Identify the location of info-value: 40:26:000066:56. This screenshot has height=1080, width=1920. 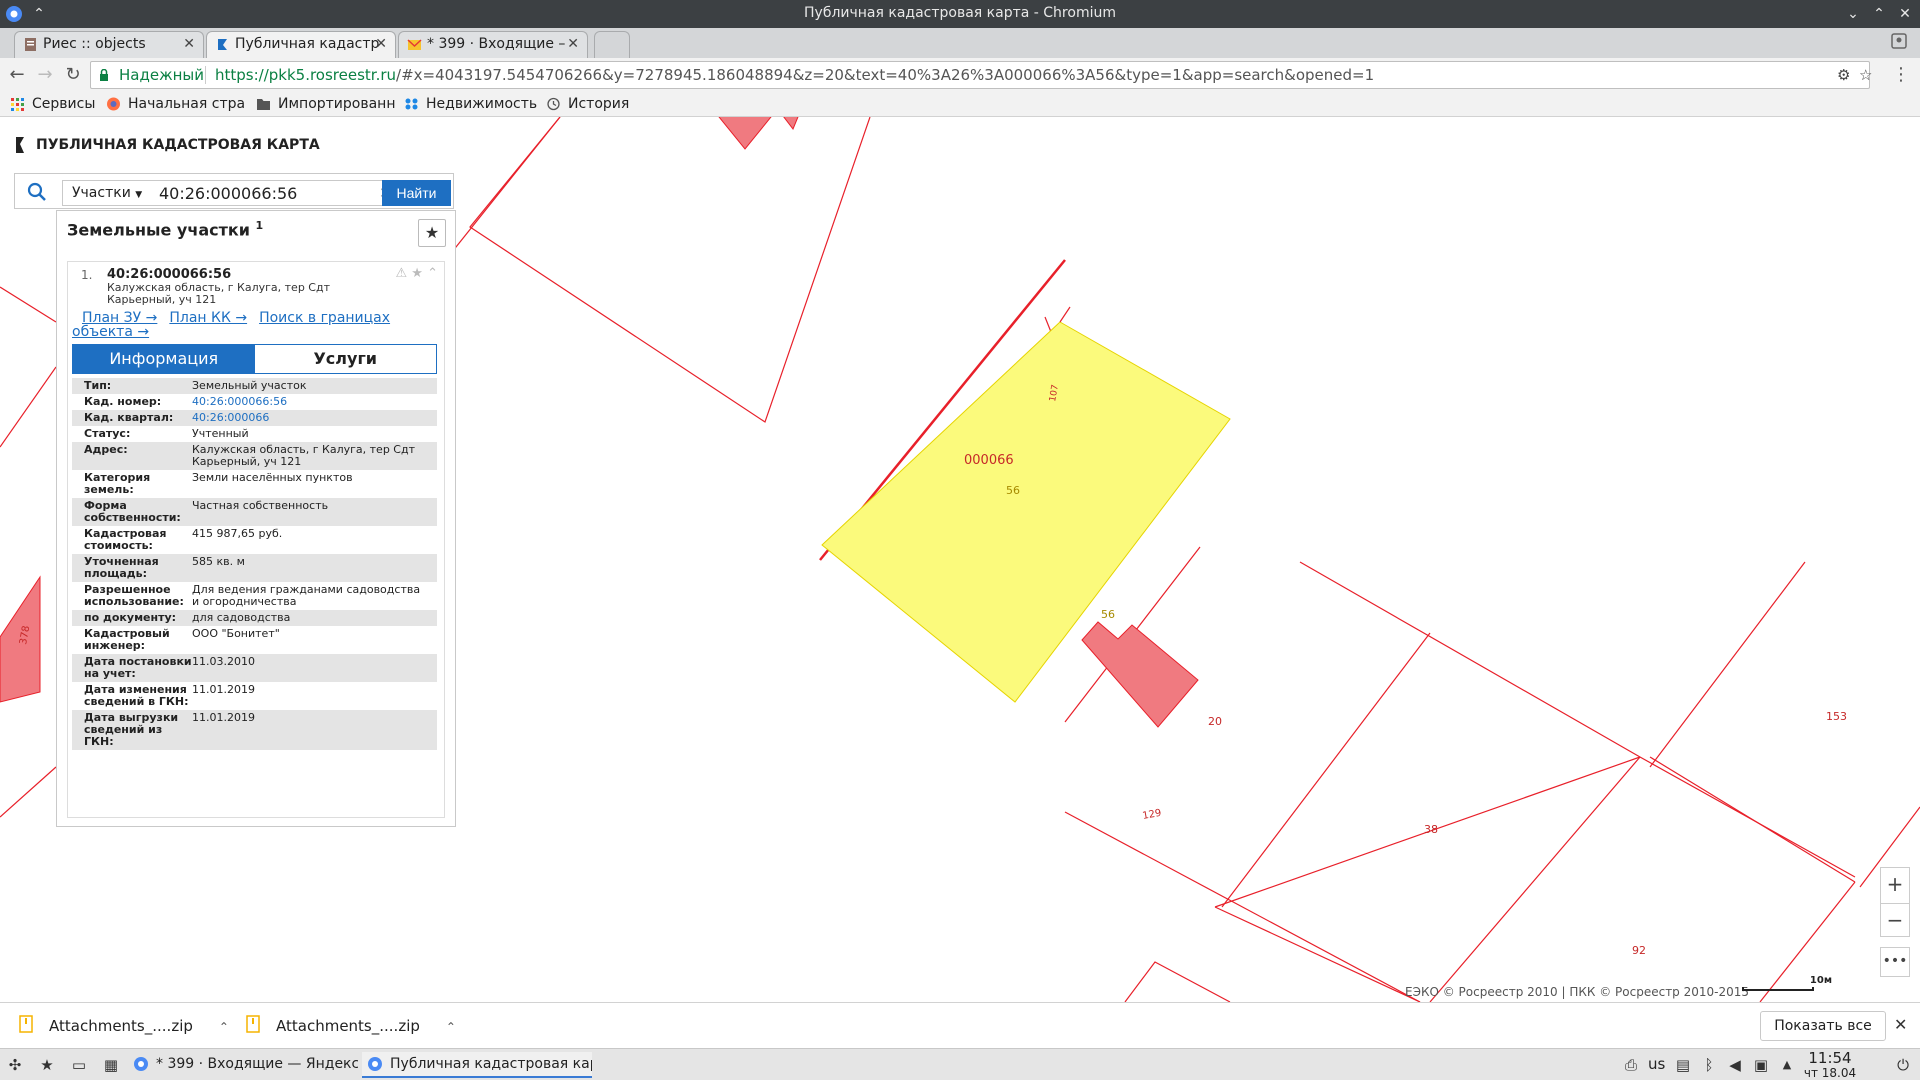
(309, 402).